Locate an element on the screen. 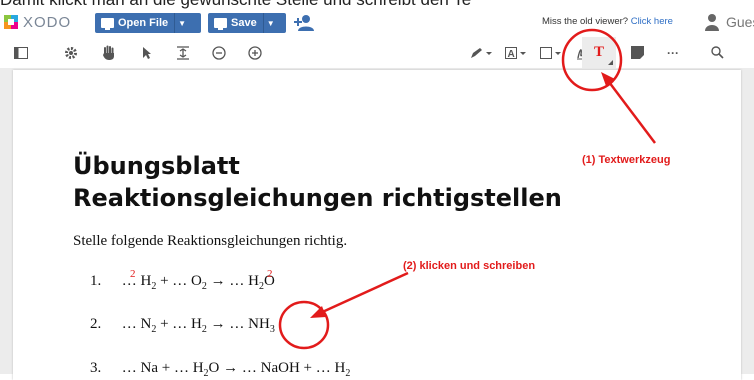 The height and width of the screenshot is (380, 754). save-button: Save ▼ is located at coordinates (247, 23).